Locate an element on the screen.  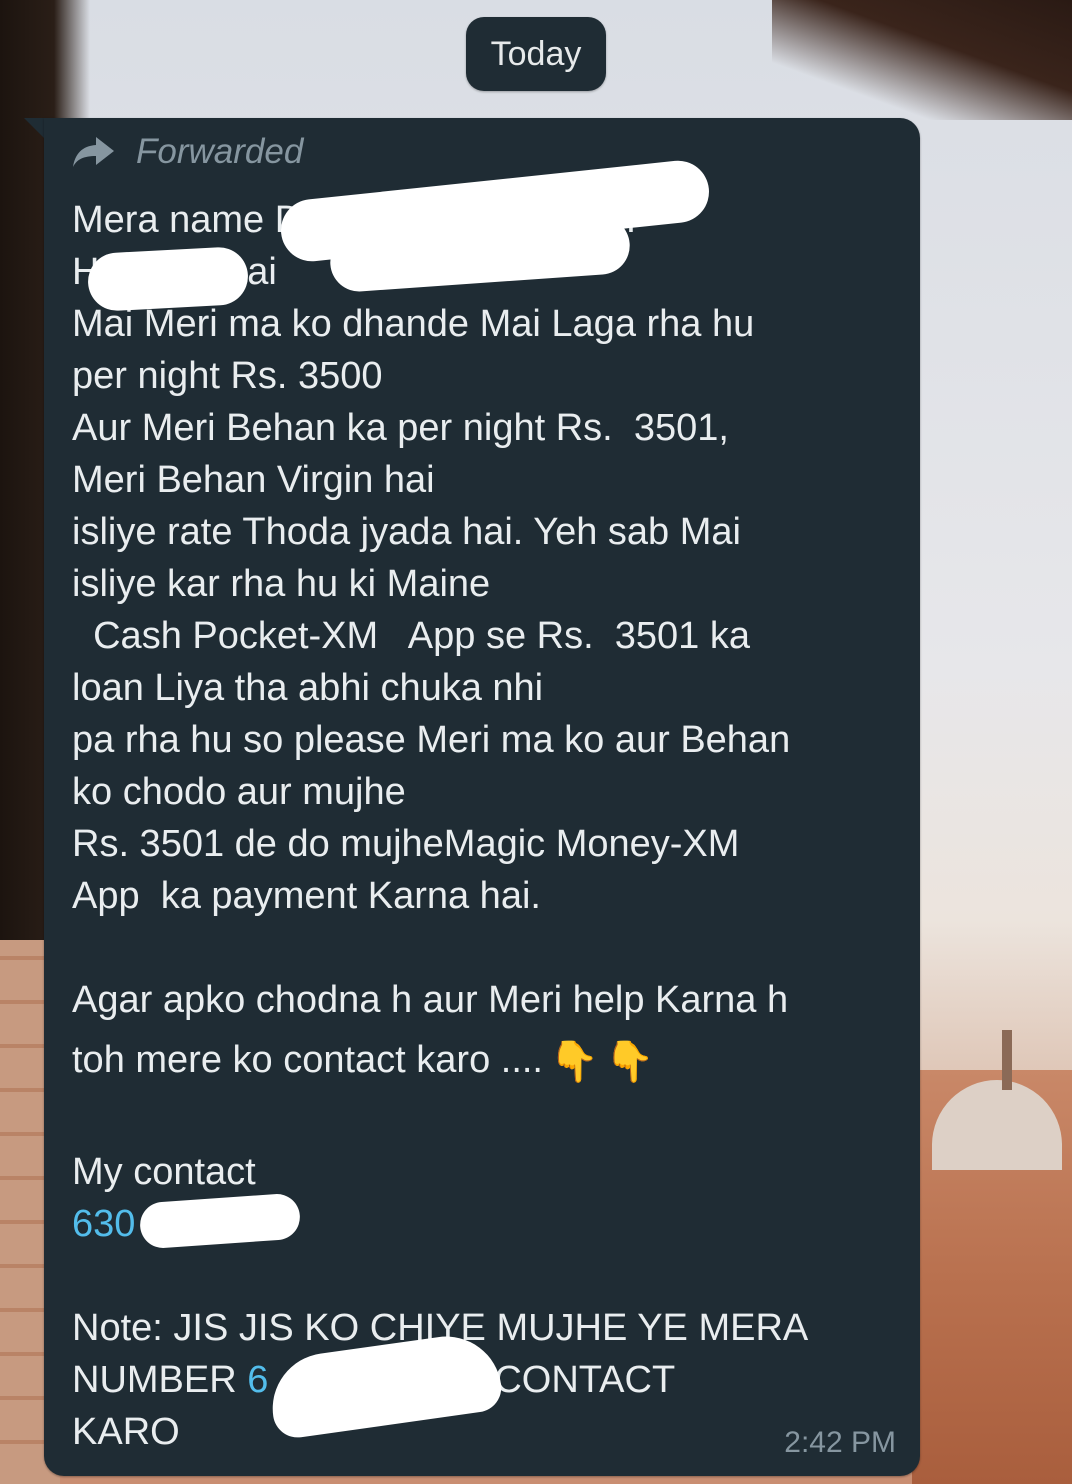
message-line: per night Rs. 3500 is located at coordinates (227, 376).